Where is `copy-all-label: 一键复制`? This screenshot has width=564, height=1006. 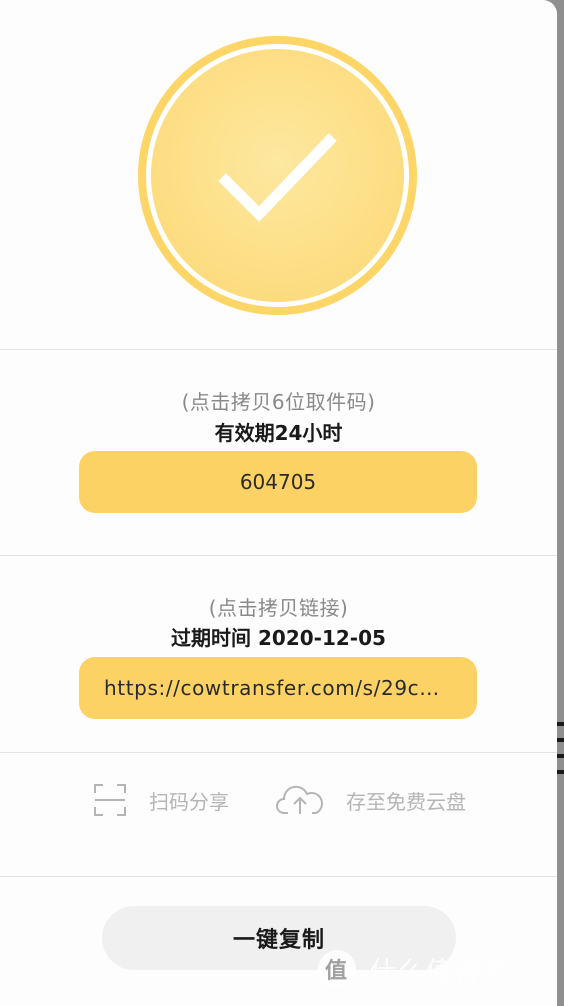
copy-all-label: 一键复制 is located at coordinates (278, 940).